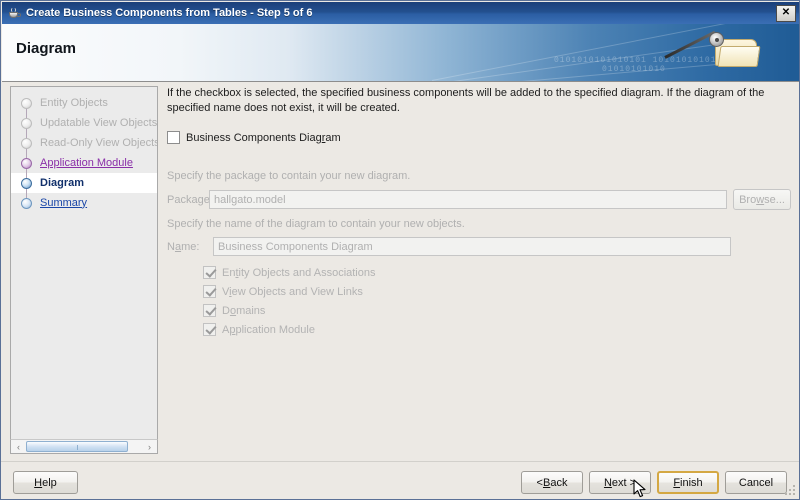  Describe the element at coordinates (263, 137) in the screenshot. I see `checkbox-label: Business Components Diagram` at that location.